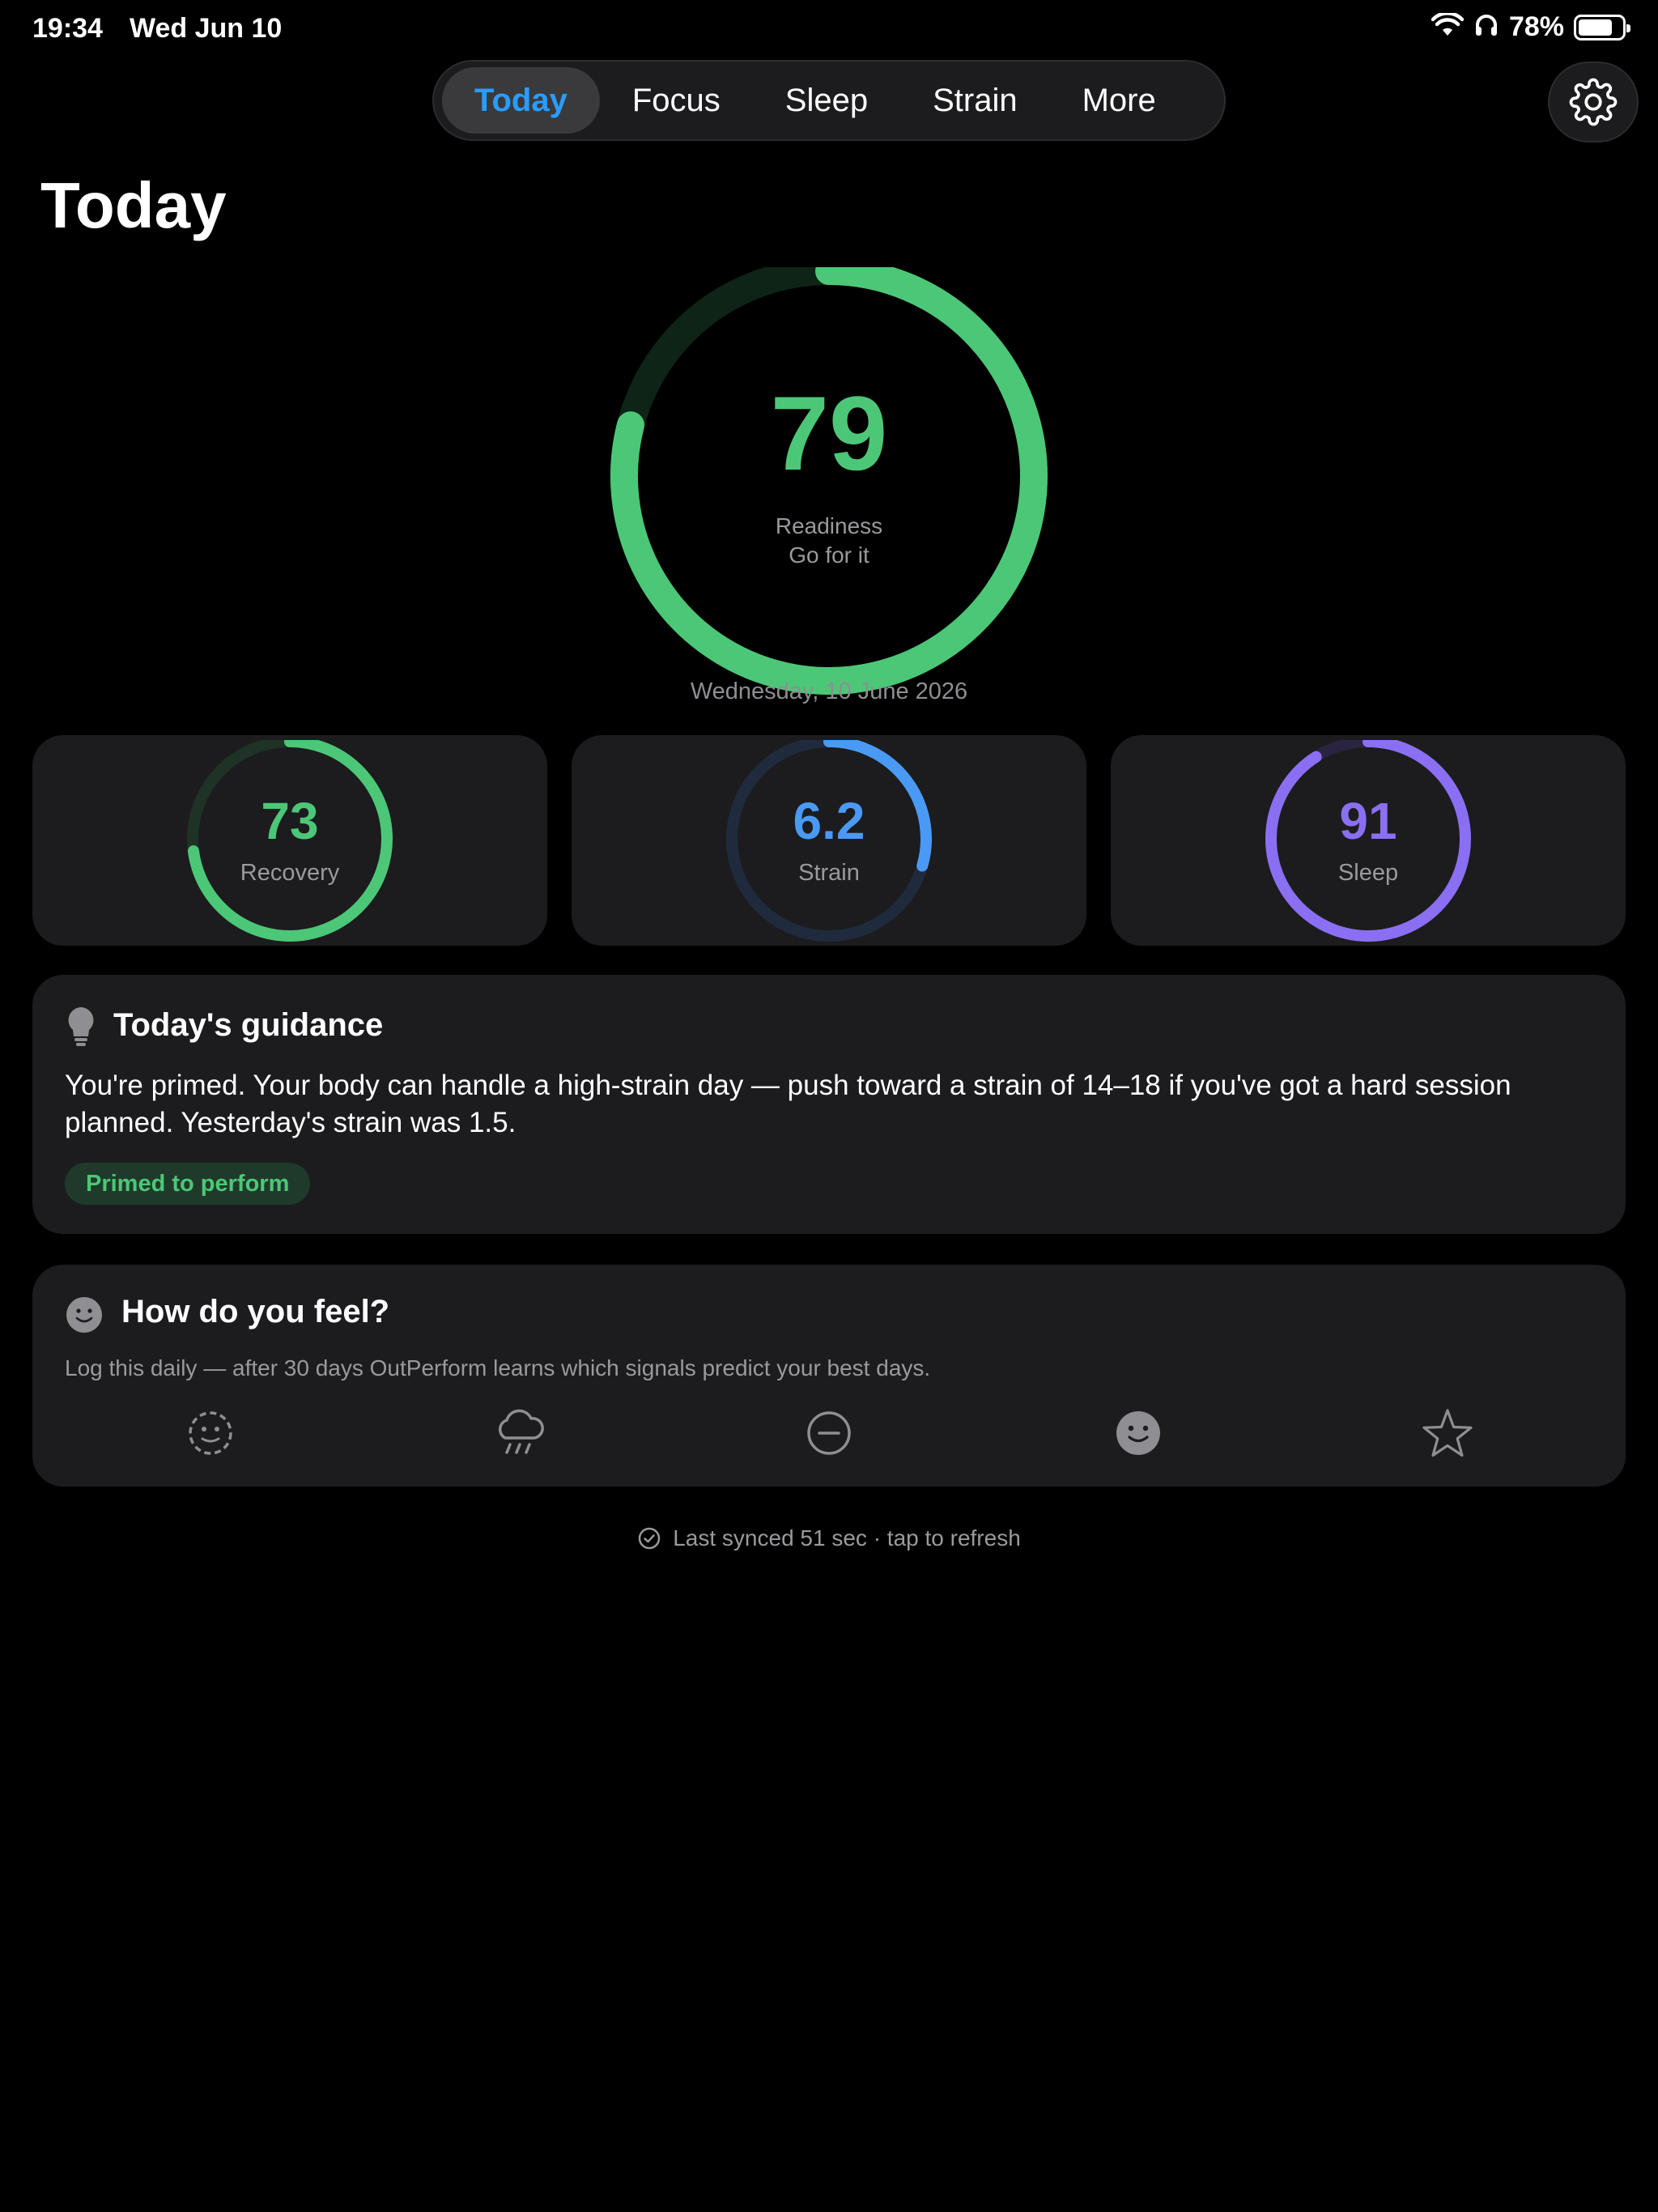 Image resolution: width=1658 pixels, height=2212 pixels. I want to click on star-icon, so click(1447, 1433).